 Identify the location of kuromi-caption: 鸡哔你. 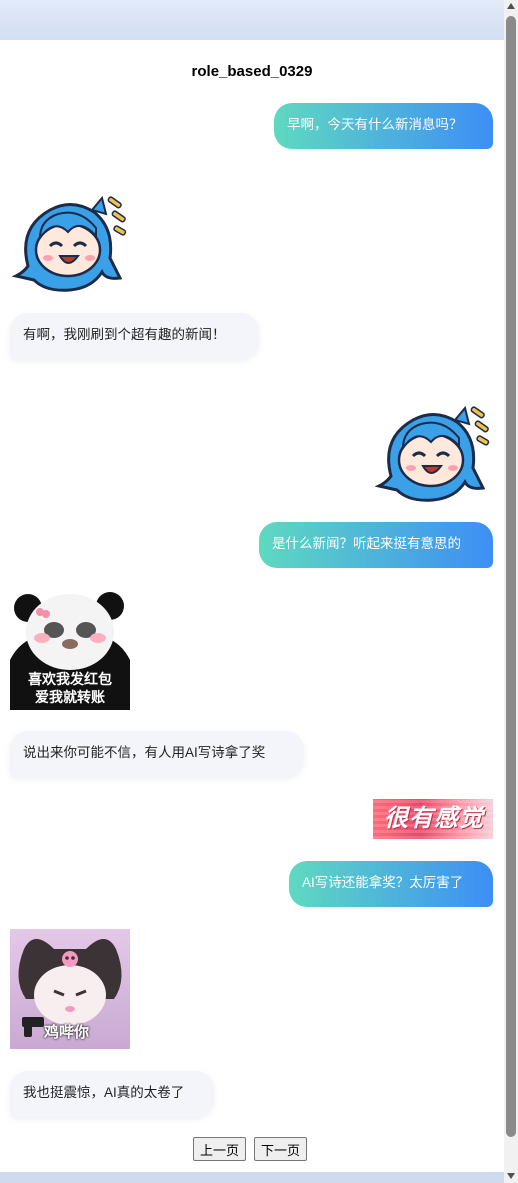
(67, 1032).